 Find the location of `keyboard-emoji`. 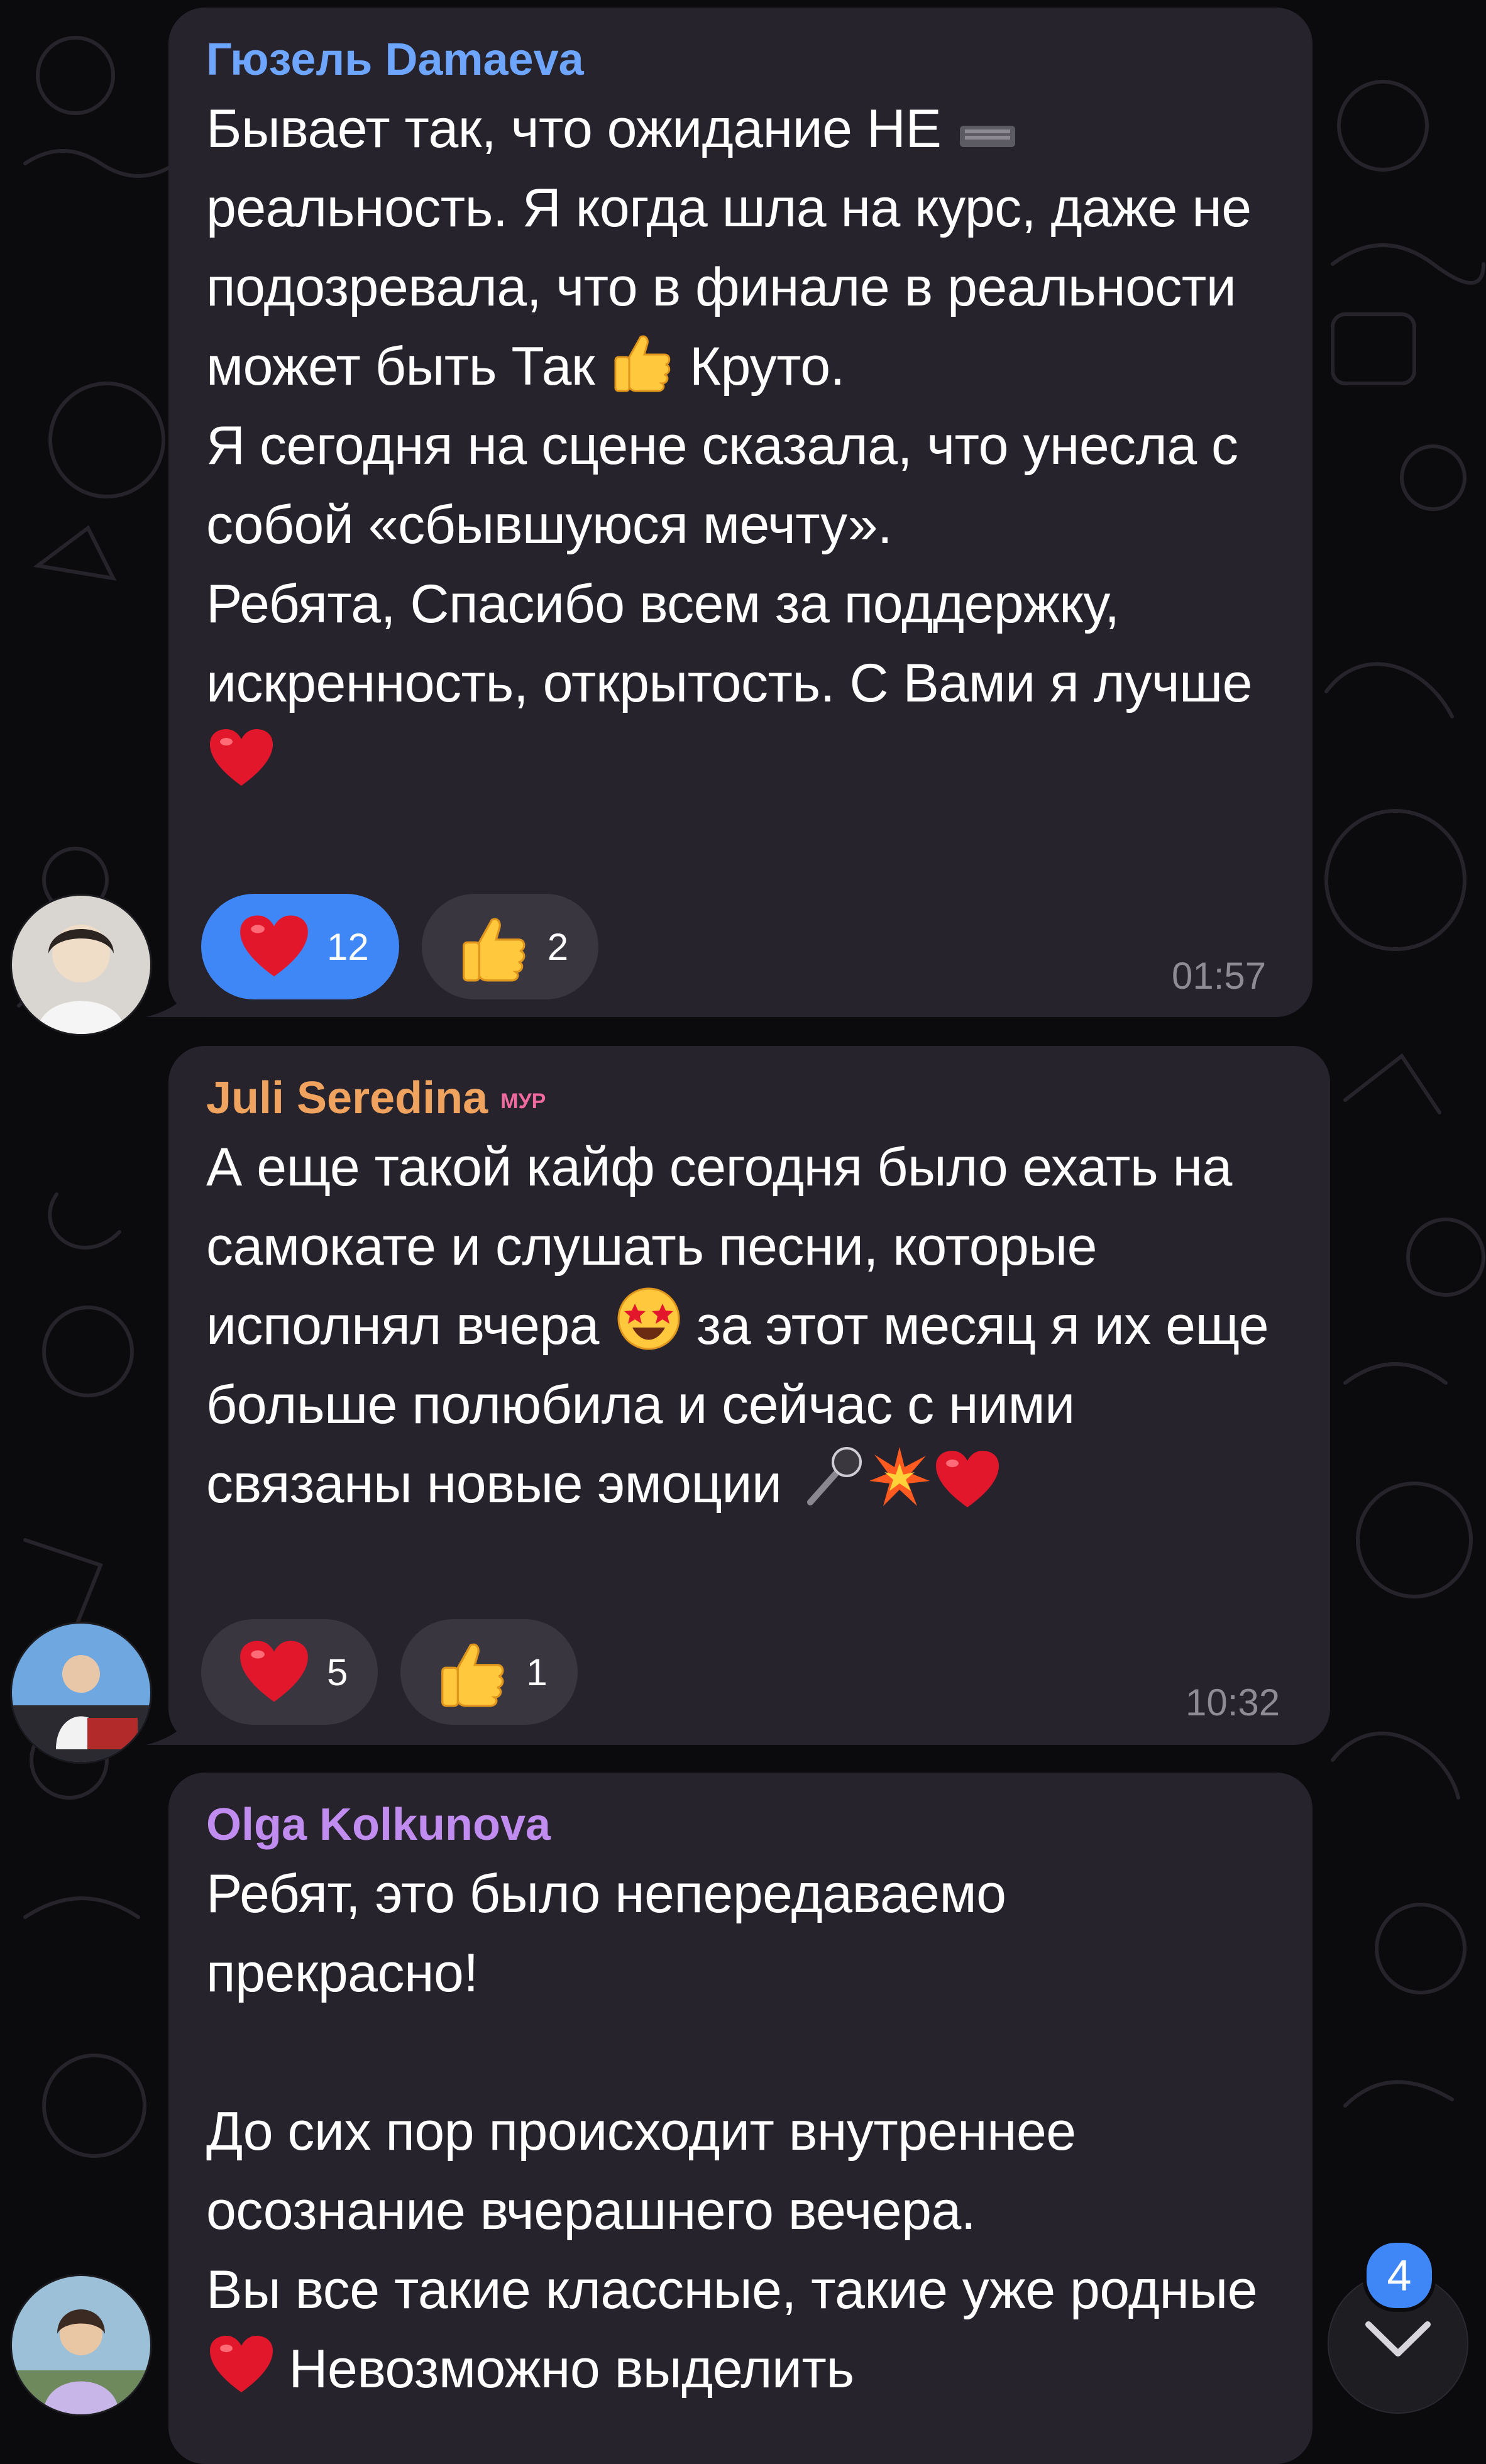

keyboard-emoji is located at coordinates (987, 136).